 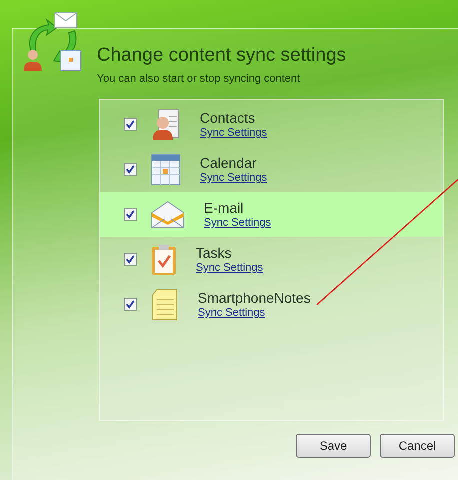 What do you see at coordinates (214, 253) in the screenshot?
I see `item-name: Tasks` at bounding box center [214, 253].